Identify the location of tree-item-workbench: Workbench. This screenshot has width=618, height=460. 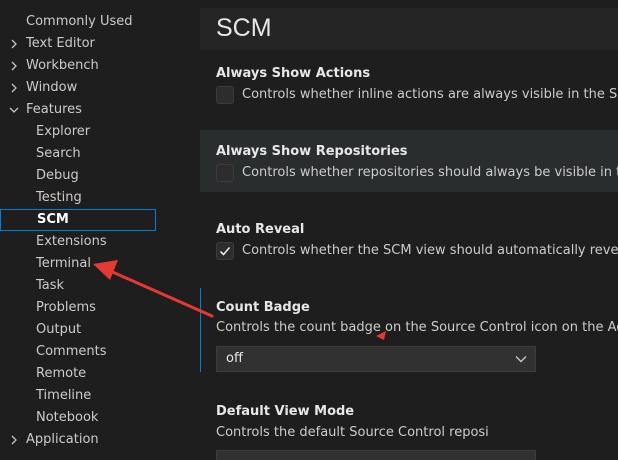
(78, 66).